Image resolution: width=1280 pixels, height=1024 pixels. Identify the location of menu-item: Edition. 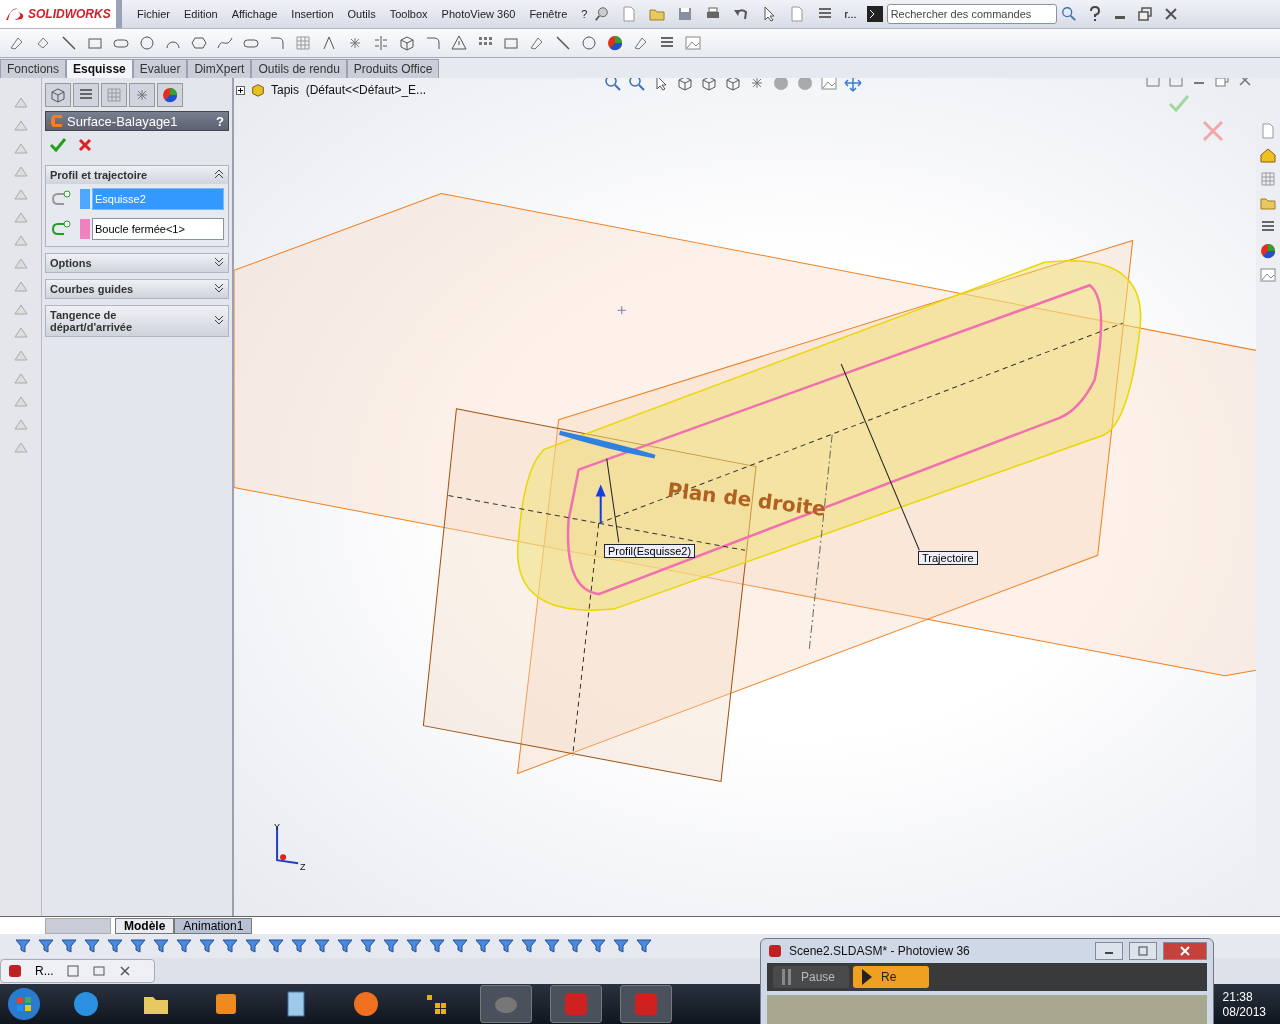
(201, 14).